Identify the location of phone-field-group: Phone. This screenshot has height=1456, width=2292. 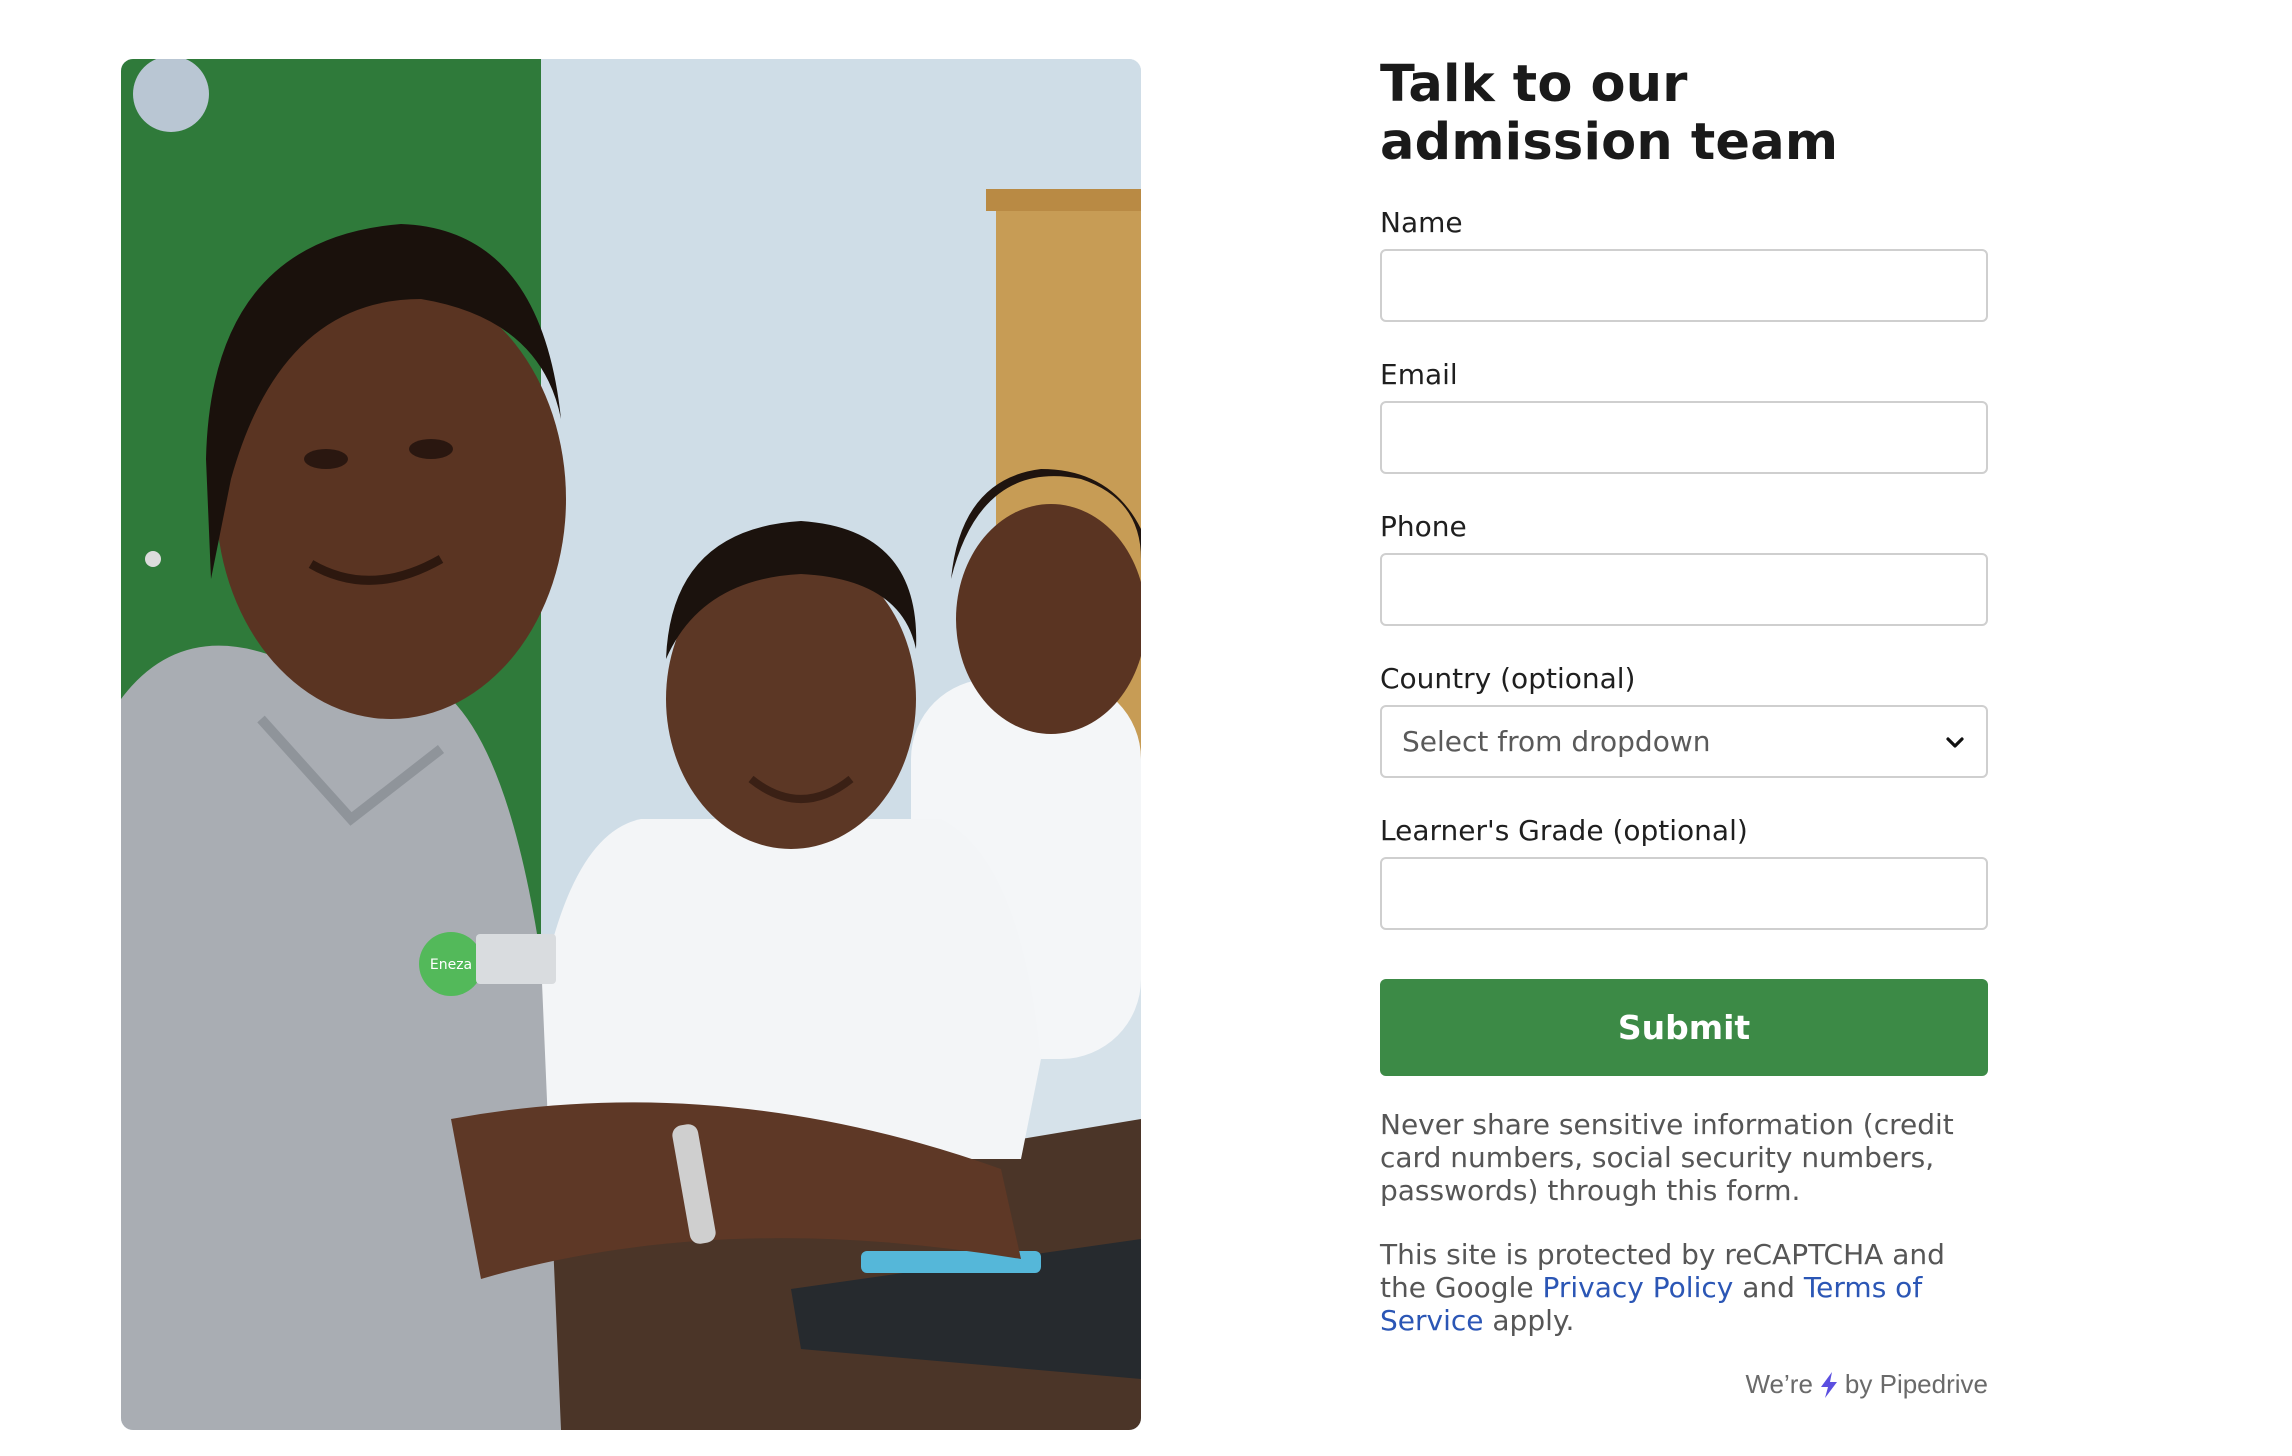
(1684, 568).